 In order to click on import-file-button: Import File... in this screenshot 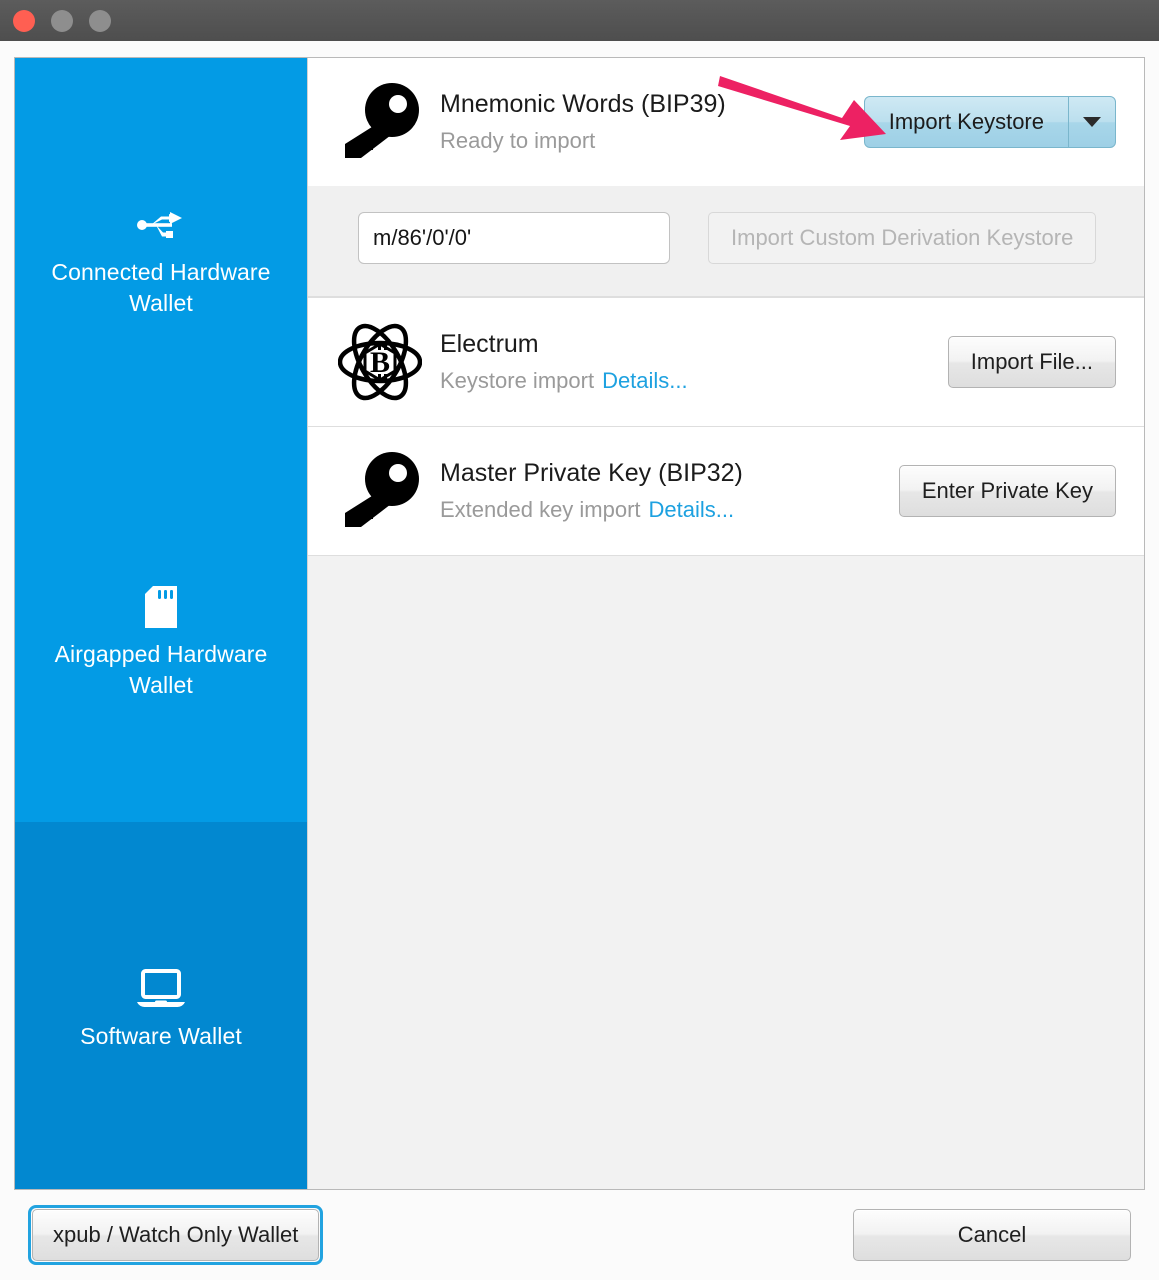, I will do `click(1031, 362)`.